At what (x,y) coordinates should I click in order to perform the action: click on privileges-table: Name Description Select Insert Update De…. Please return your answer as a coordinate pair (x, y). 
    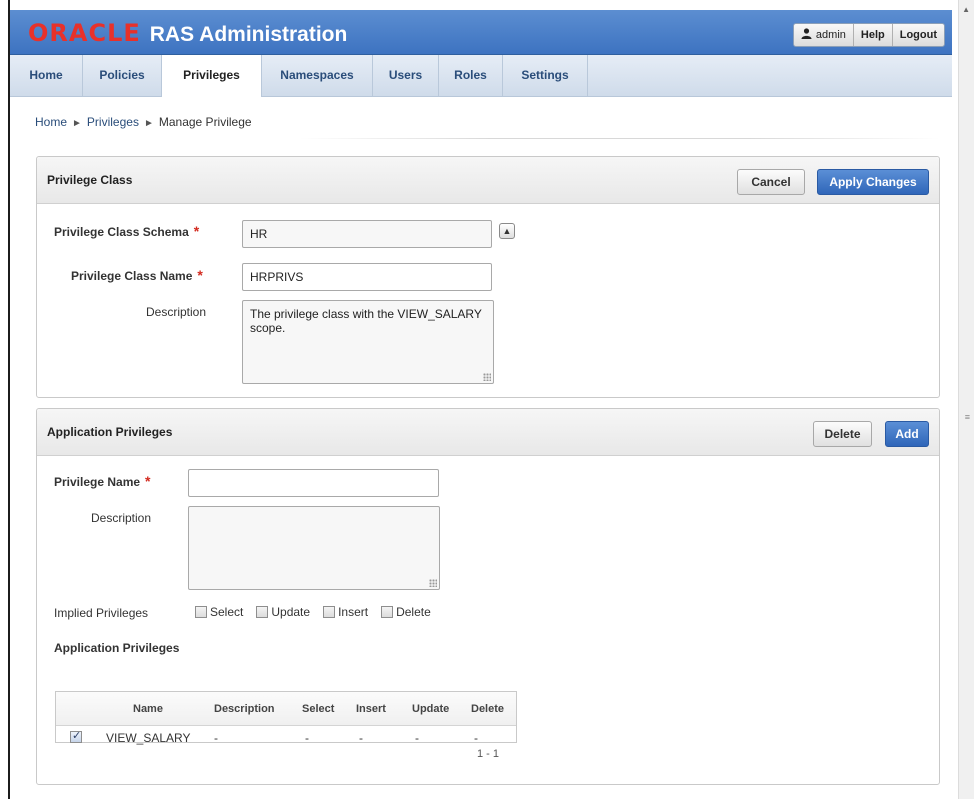
    Looking at the image, I should click on (286, 718).